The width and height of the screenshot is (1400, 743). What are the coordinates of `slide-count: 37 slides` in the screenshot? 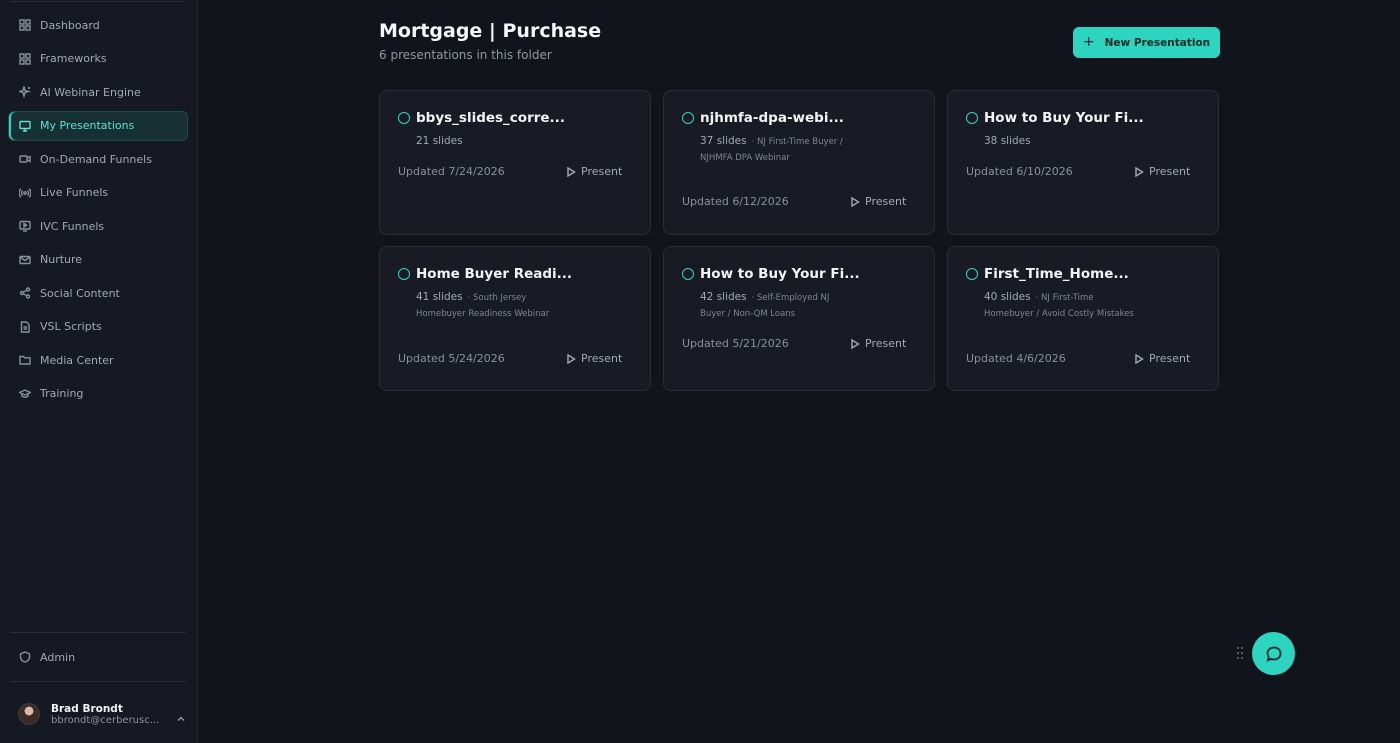 It's located at (723, 141).